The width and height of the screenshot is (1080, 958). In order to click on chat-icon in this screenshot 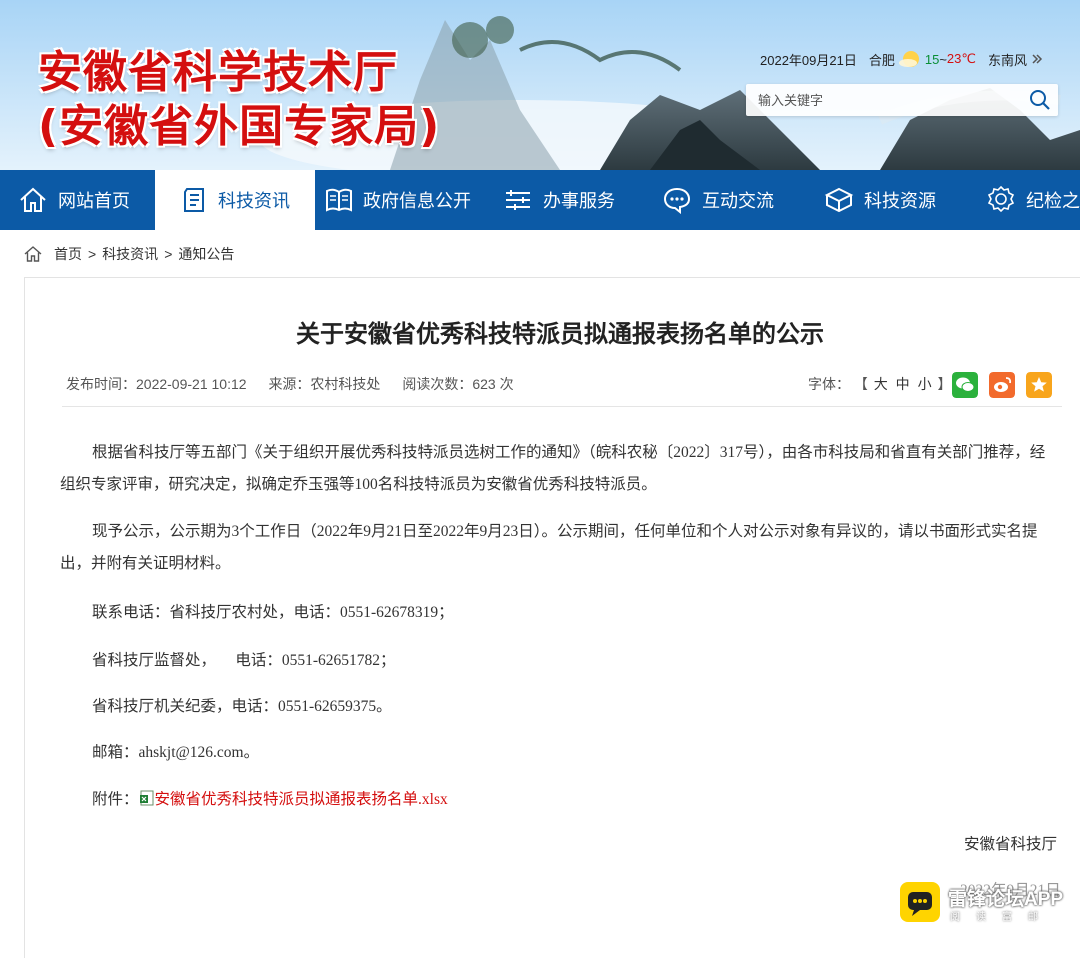, I will do `click(677, 200)`.